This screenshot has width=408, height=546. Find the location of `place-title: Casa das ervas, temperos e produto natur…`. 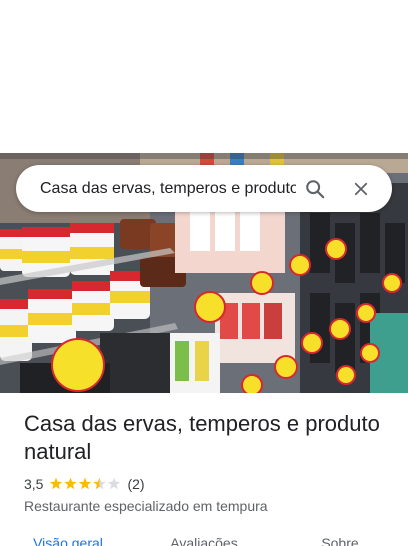

place-title: Casa das ervas, temperos e produto natur… is located at coordinates (202, 437).